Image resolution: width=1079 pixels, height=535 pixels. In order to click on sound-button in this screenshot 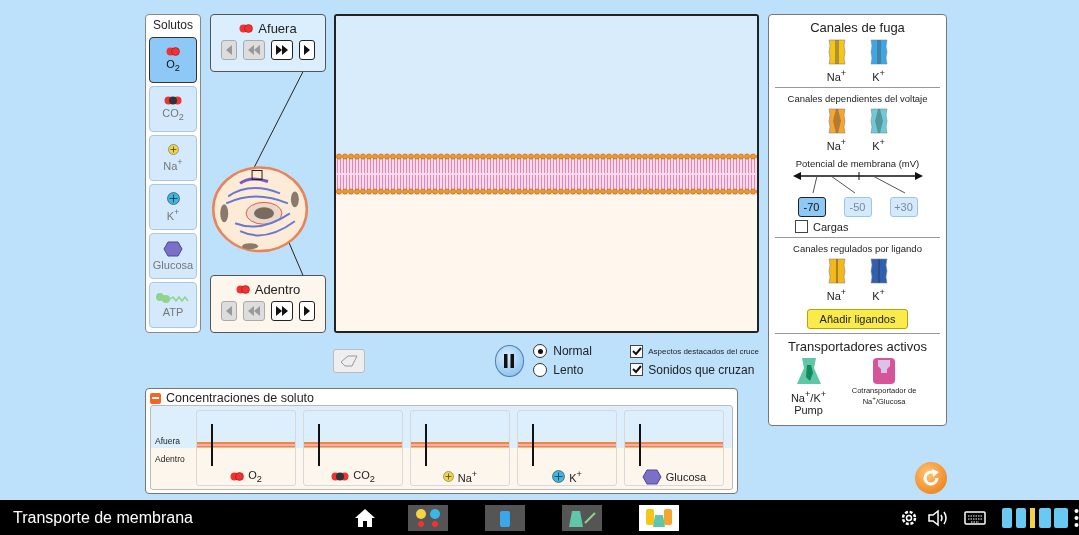, I will do `click(939, 517)`.